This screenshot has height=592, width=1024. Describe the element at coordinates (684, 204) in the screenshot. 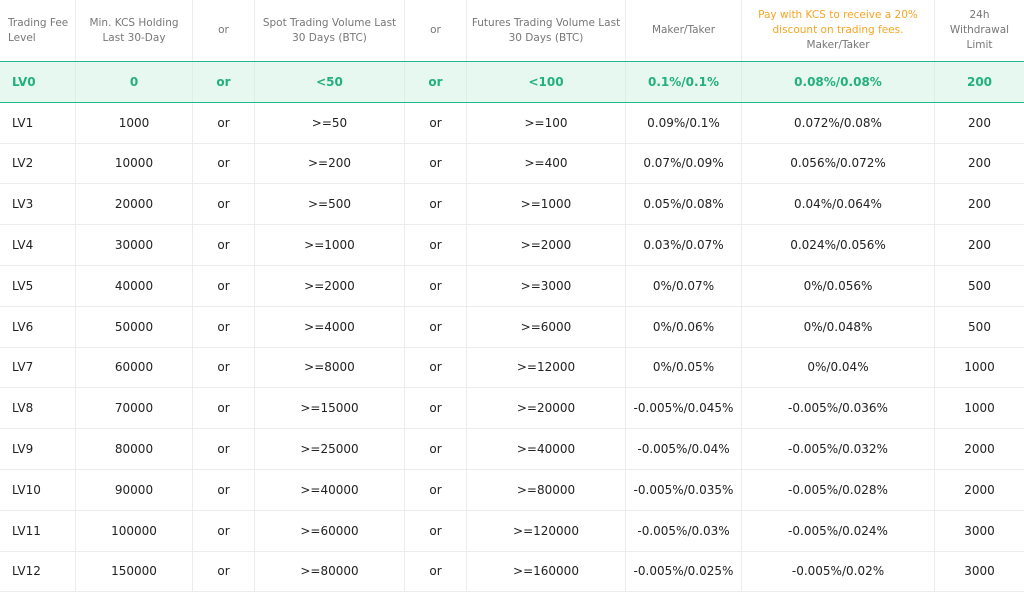

I see `maker-taker-fee-cell: 0.05%/0.08%` at that location.